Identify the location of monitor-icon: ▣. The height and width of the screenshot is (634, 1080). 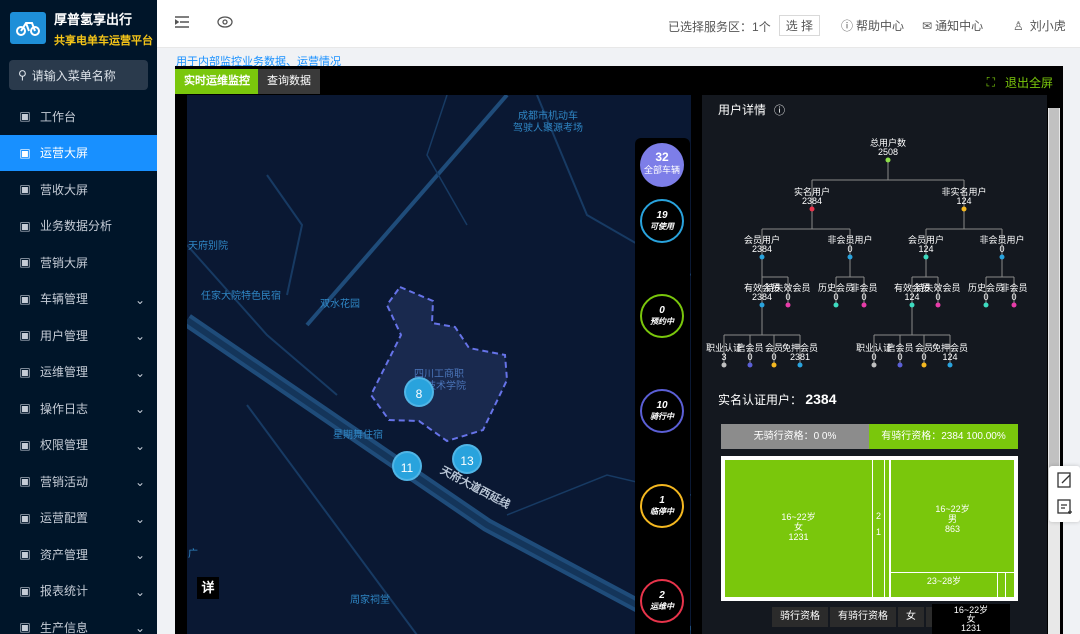
(25, 116).